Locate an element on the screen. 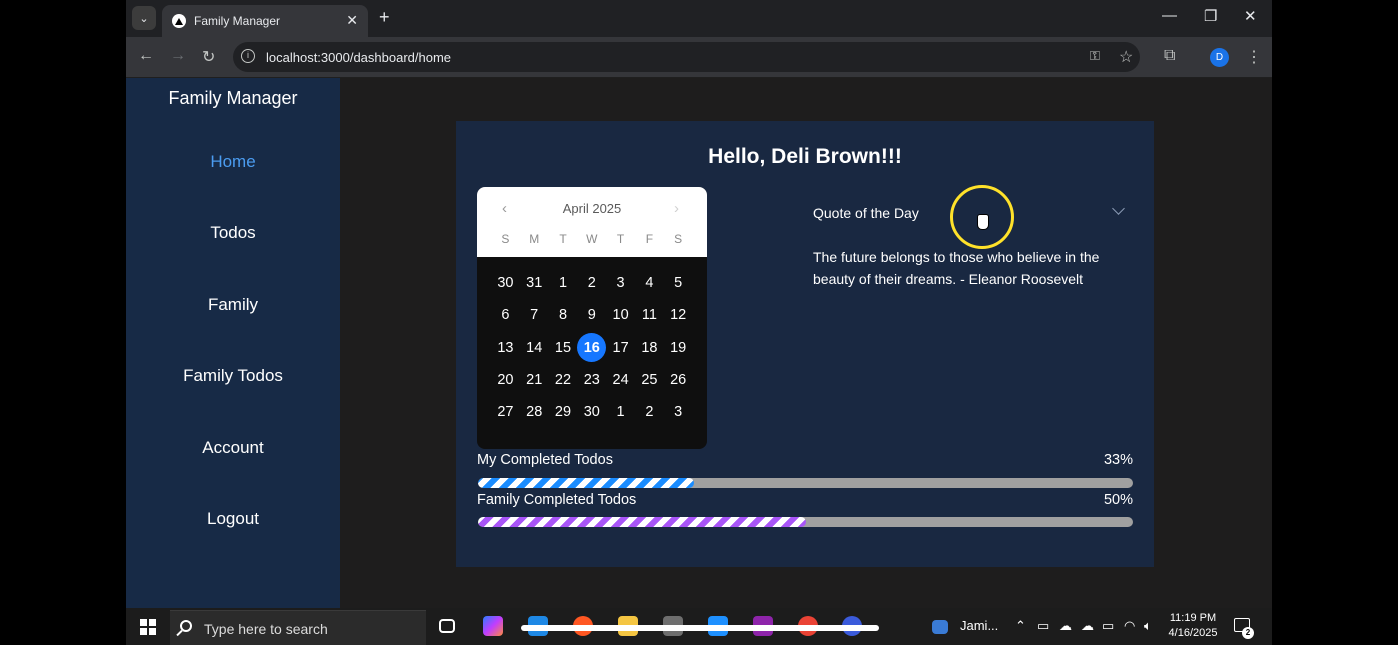 Image resolution: width=1398 pixels, height=645 pixels. chevron-down-icon is located at coordinates (1118, 208).